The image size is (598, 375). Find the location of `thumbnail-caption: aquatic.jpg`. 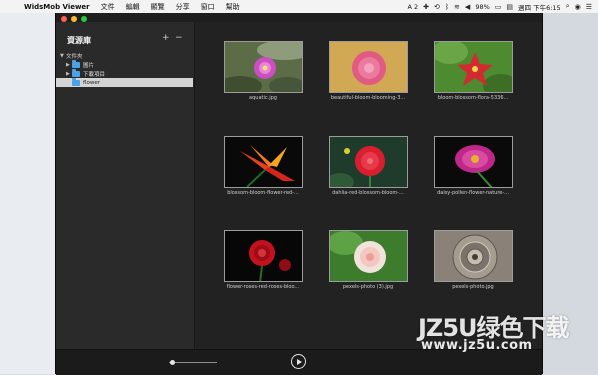

thumbnail-caption: aquatic.jpg is located at coordinates (263, 98).